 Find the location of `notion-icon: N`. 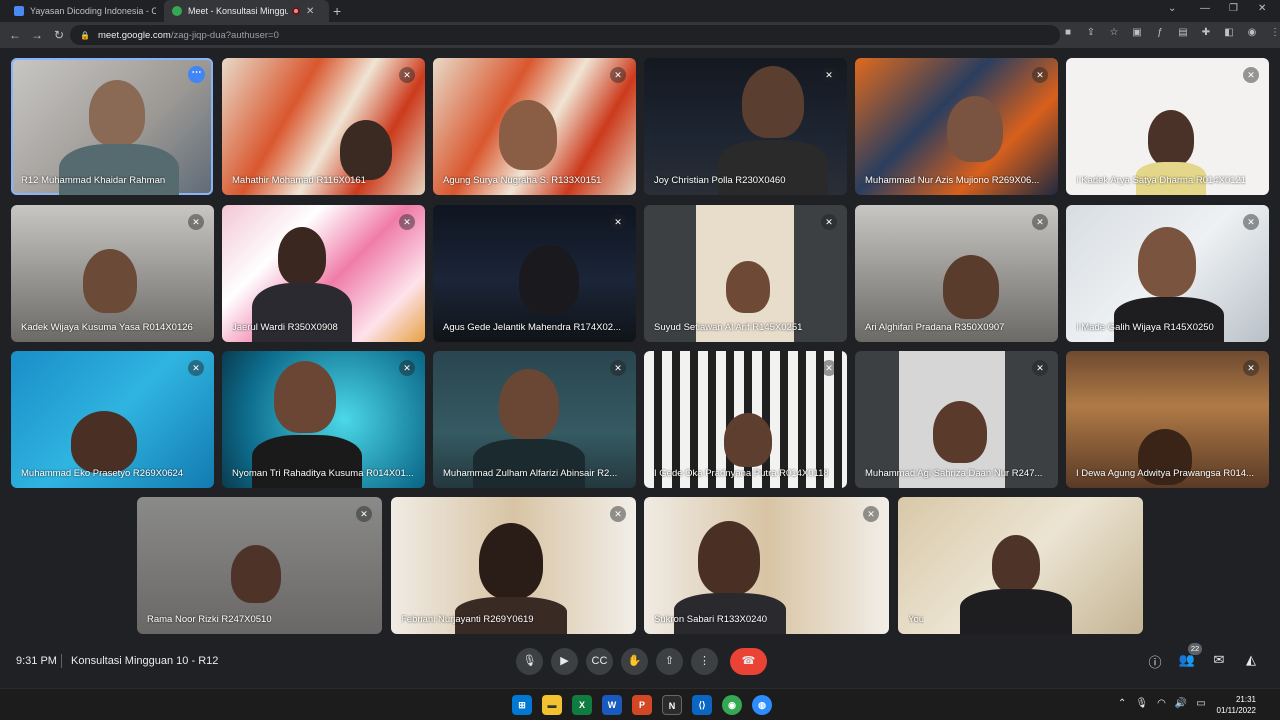

notion-icon: N is located at coordinates (672, 705).